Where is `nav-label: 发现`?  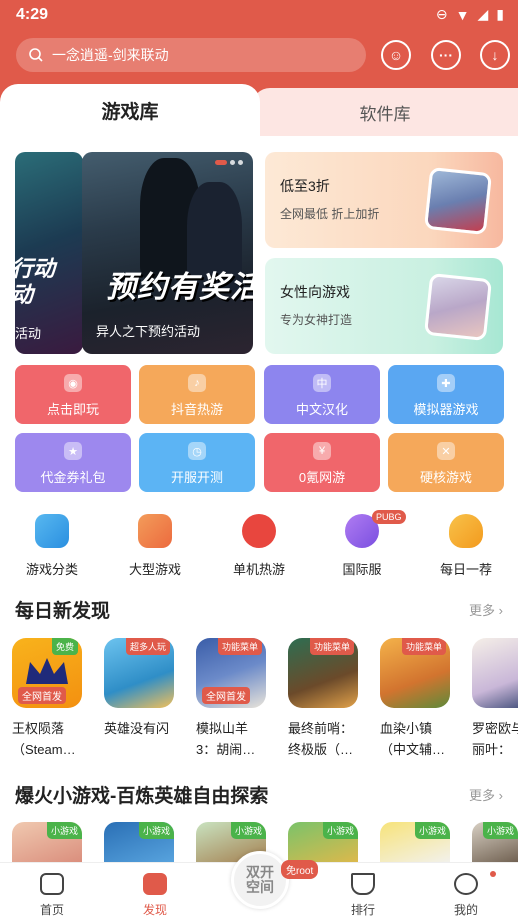 nav-label: 发现 is located at coordinates (154, 910).